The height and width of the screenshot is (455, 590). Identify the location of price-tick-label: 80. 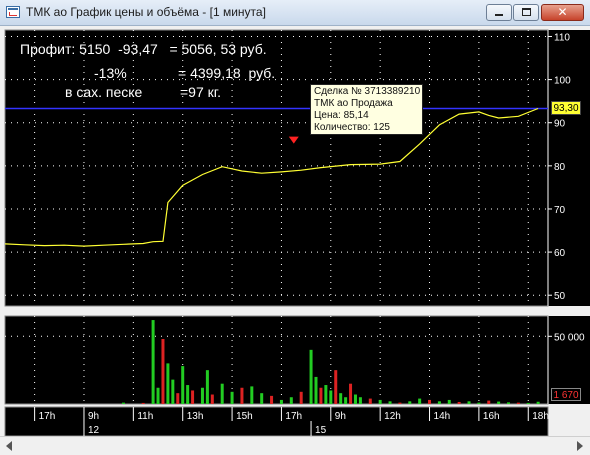
(560, 167).